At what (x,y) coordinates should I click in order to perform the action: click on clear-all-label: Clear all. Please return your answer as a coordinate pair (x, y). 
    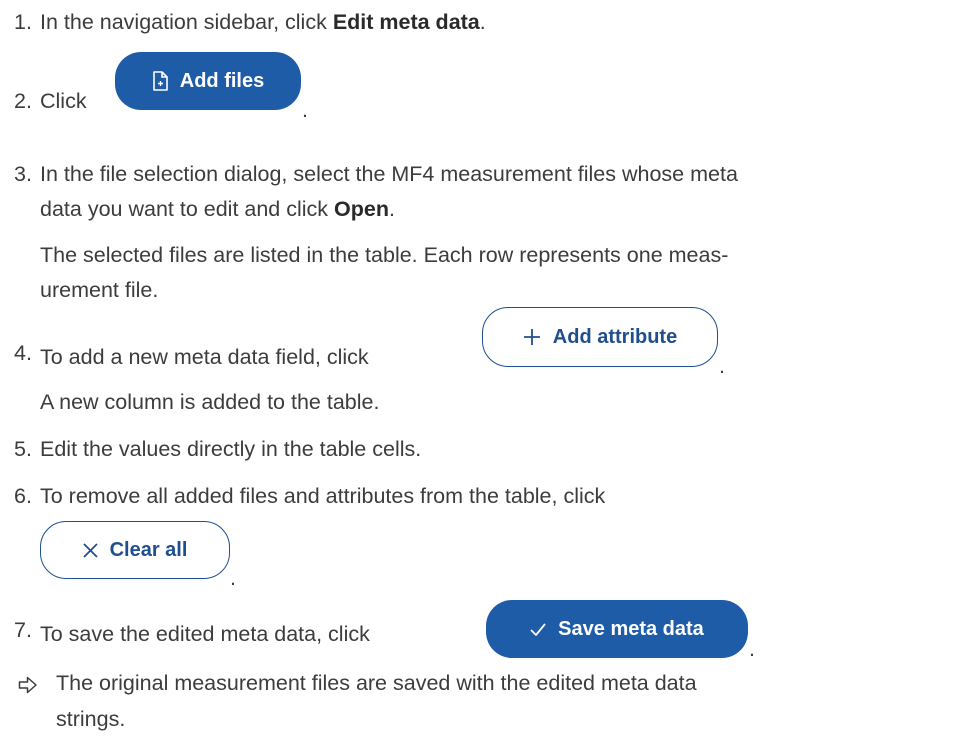
    Looking at the image, I should click on (148, 549).